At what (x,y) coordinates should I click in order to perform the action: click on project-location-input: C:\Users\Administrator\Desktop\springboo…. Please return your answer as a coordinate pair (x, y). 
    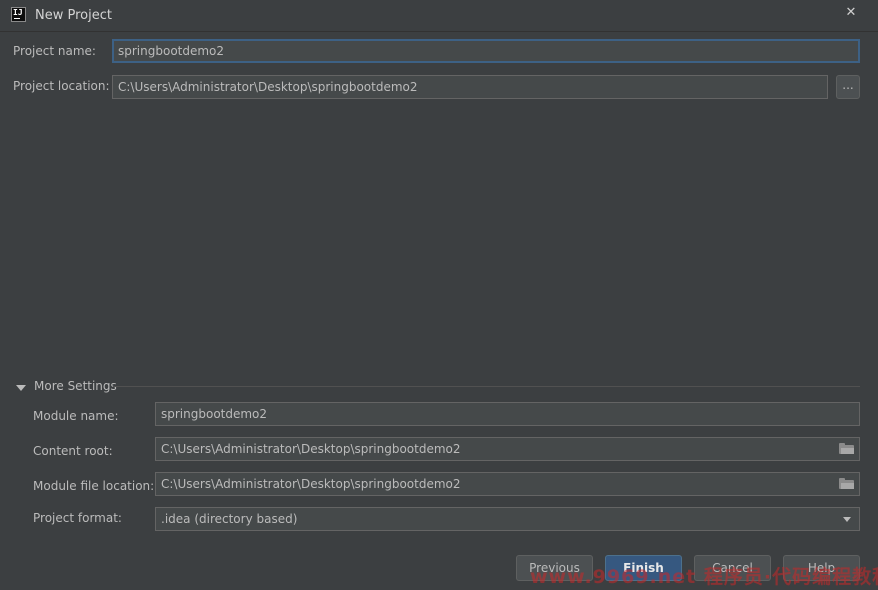
    Looking at the image, I should click on (470, 87).